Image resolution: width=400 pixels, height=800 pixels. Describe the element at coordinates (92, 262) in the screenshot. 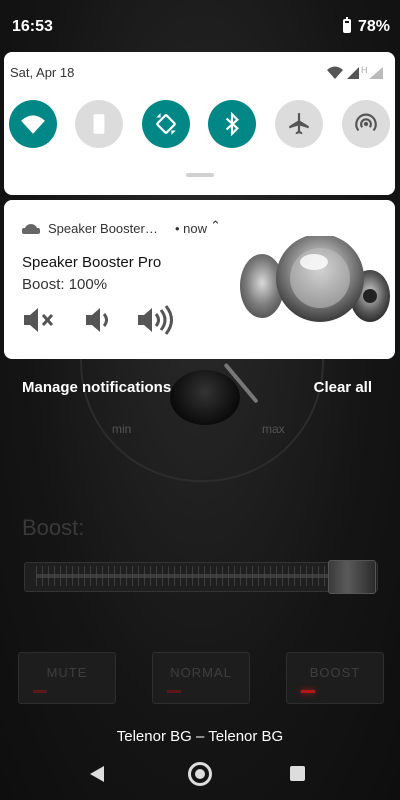

I see `notification-title: Speaker Booster Pro` at that location.